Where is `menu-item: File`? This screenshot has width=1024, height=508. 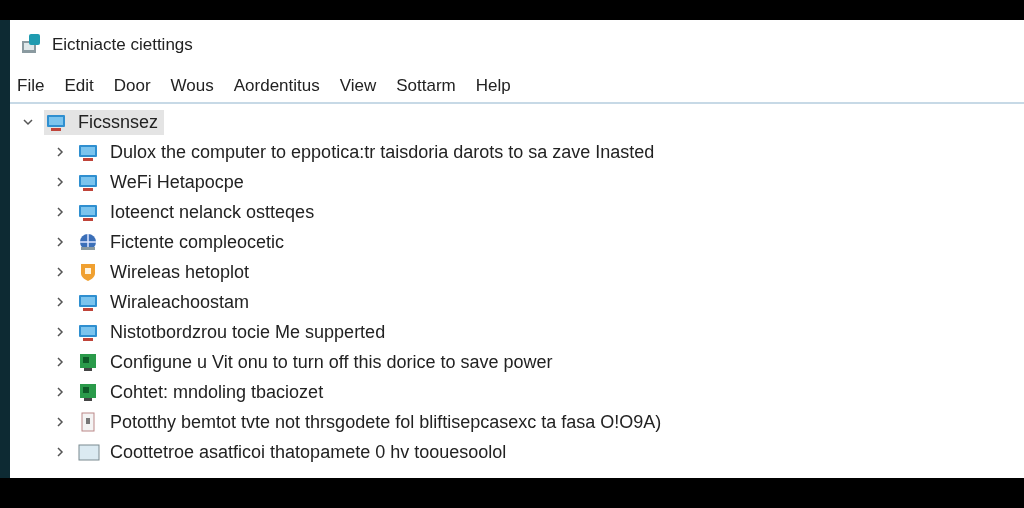 menu-item: File is located at coordinates (31, 86).